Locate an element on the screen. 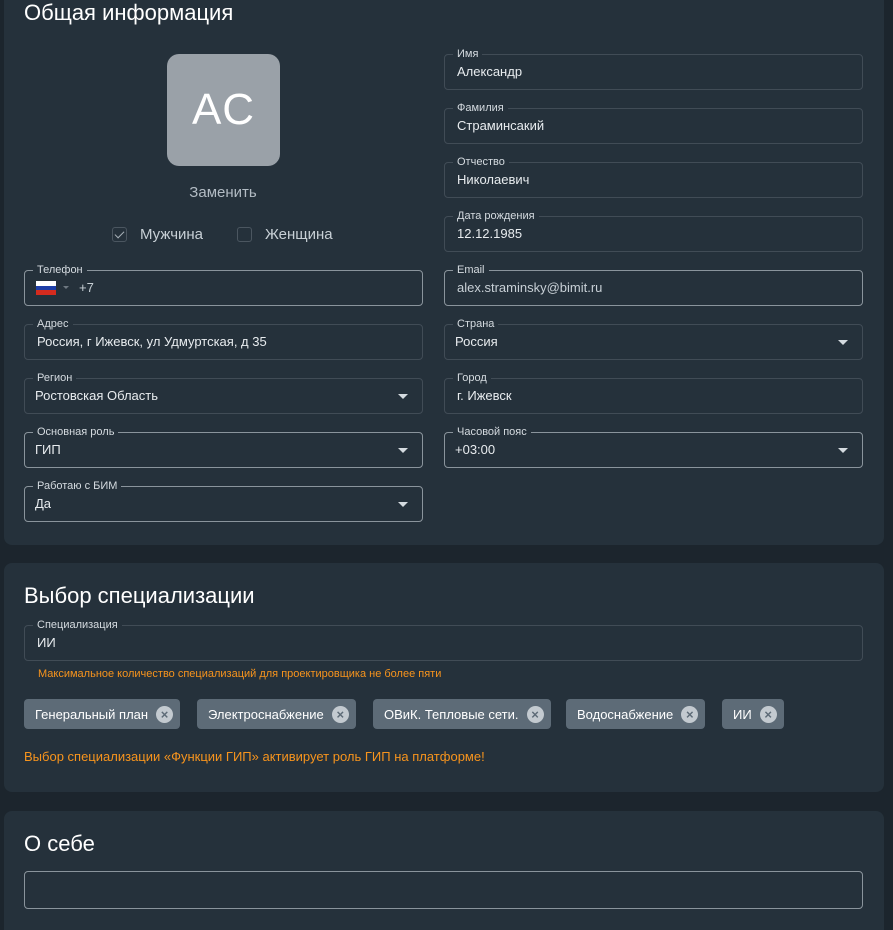  timezone-select: Часовой пояс +03:00 is located at coordinates (653, 446).